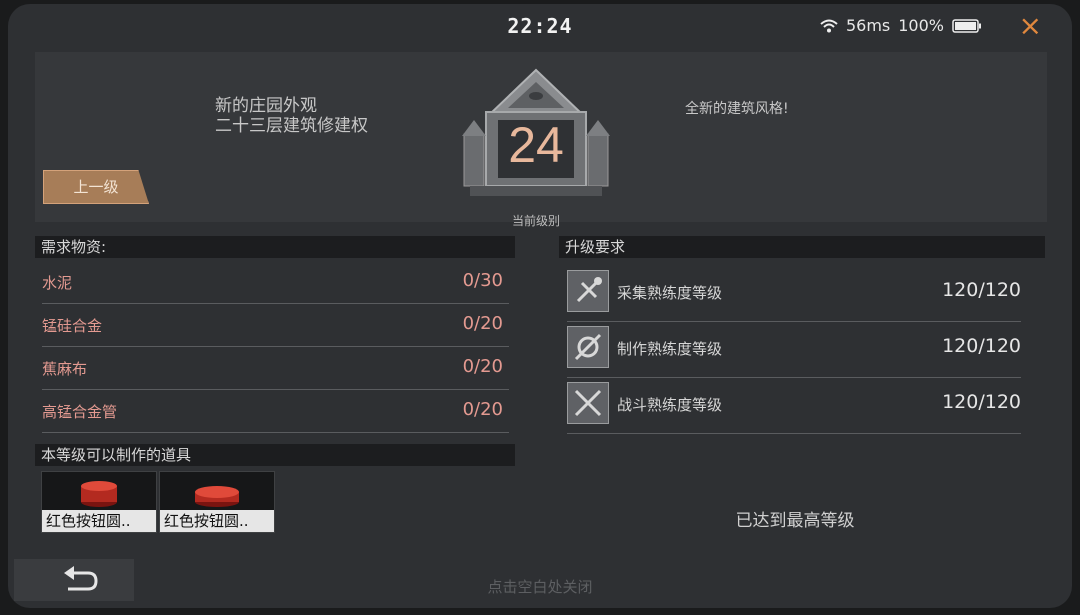 Image resolution: width=1080 pixels, height=615 pixels. Describe the element at coordinates (65, 369) in the screenshot. I see `material-name: 蕉麻布` at that location.